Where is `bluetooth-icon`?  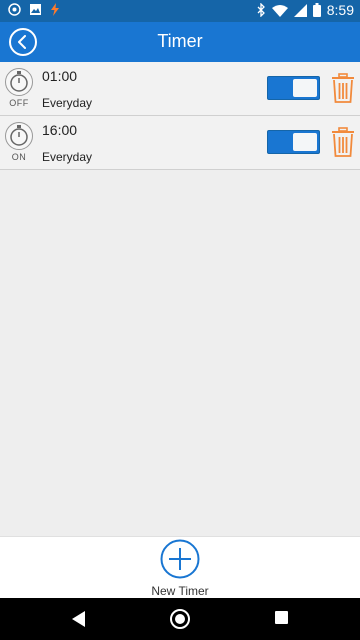
bluetooth-icon is located at coordinates (261, 10).